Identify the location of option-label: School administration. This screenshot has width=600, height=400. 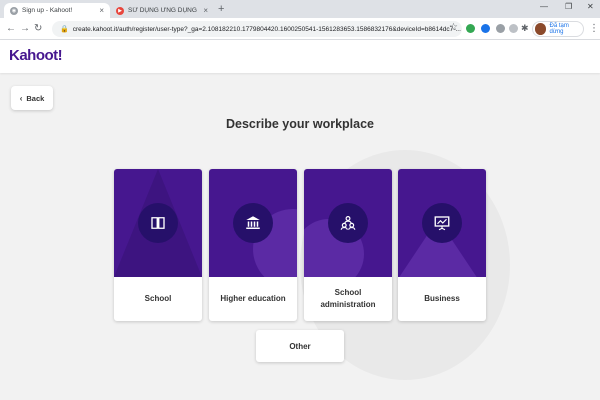
(348, 298).